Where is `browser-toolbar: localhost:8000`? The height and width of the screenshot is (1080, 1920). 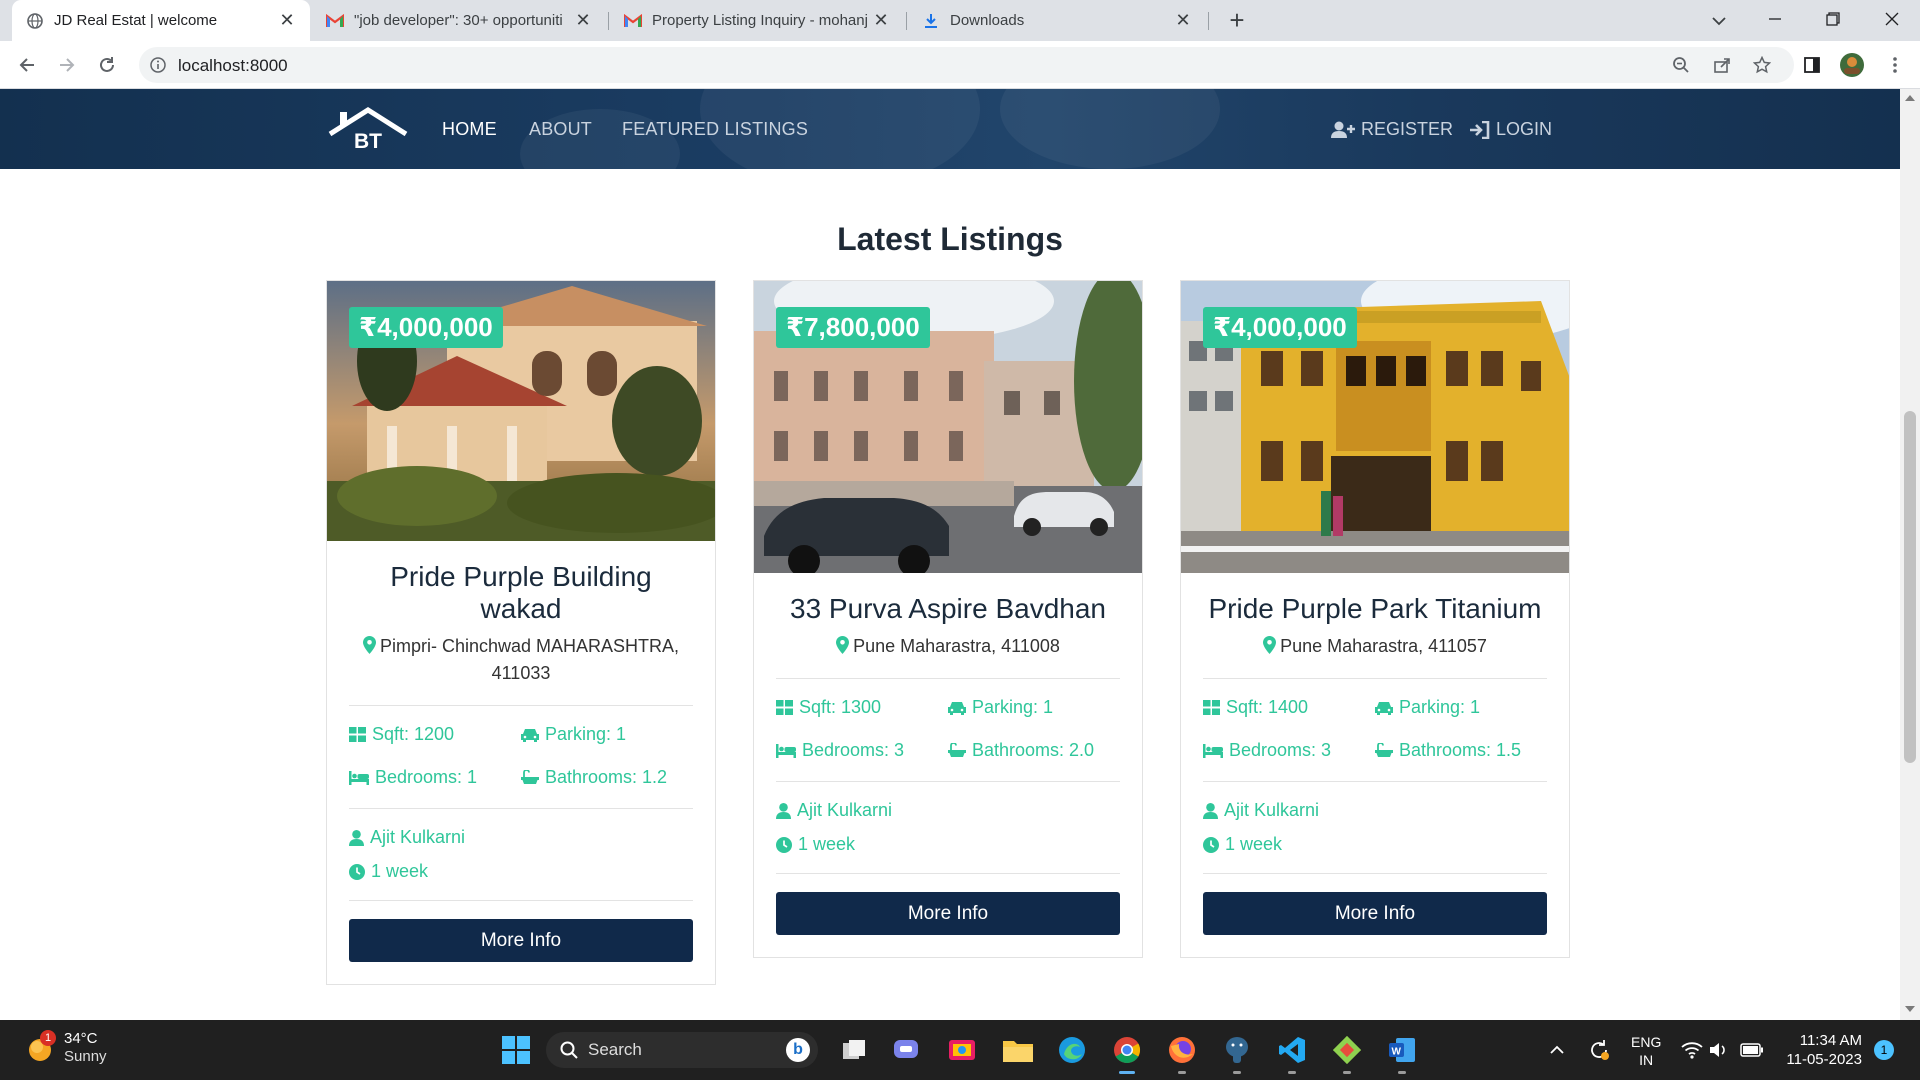 browser-toolbar: localhost:8000 is located at coordinates (960, 65).